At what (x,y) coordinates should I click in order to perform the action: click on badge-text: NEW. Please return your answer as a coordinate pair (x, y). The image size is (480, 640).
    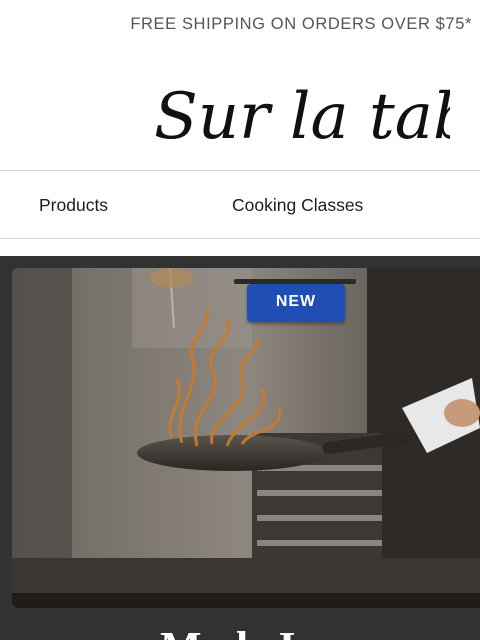
    Looking at the image, I should click on (296, 301).